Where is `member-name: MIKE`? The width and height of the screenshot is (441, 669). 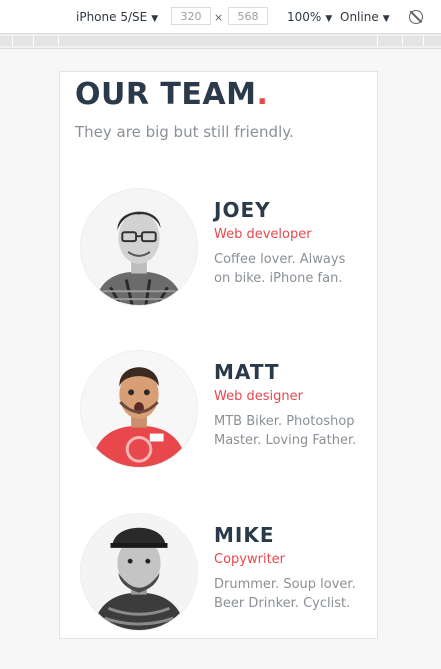 member-name: MIKE is located at coordinates (244, 535).